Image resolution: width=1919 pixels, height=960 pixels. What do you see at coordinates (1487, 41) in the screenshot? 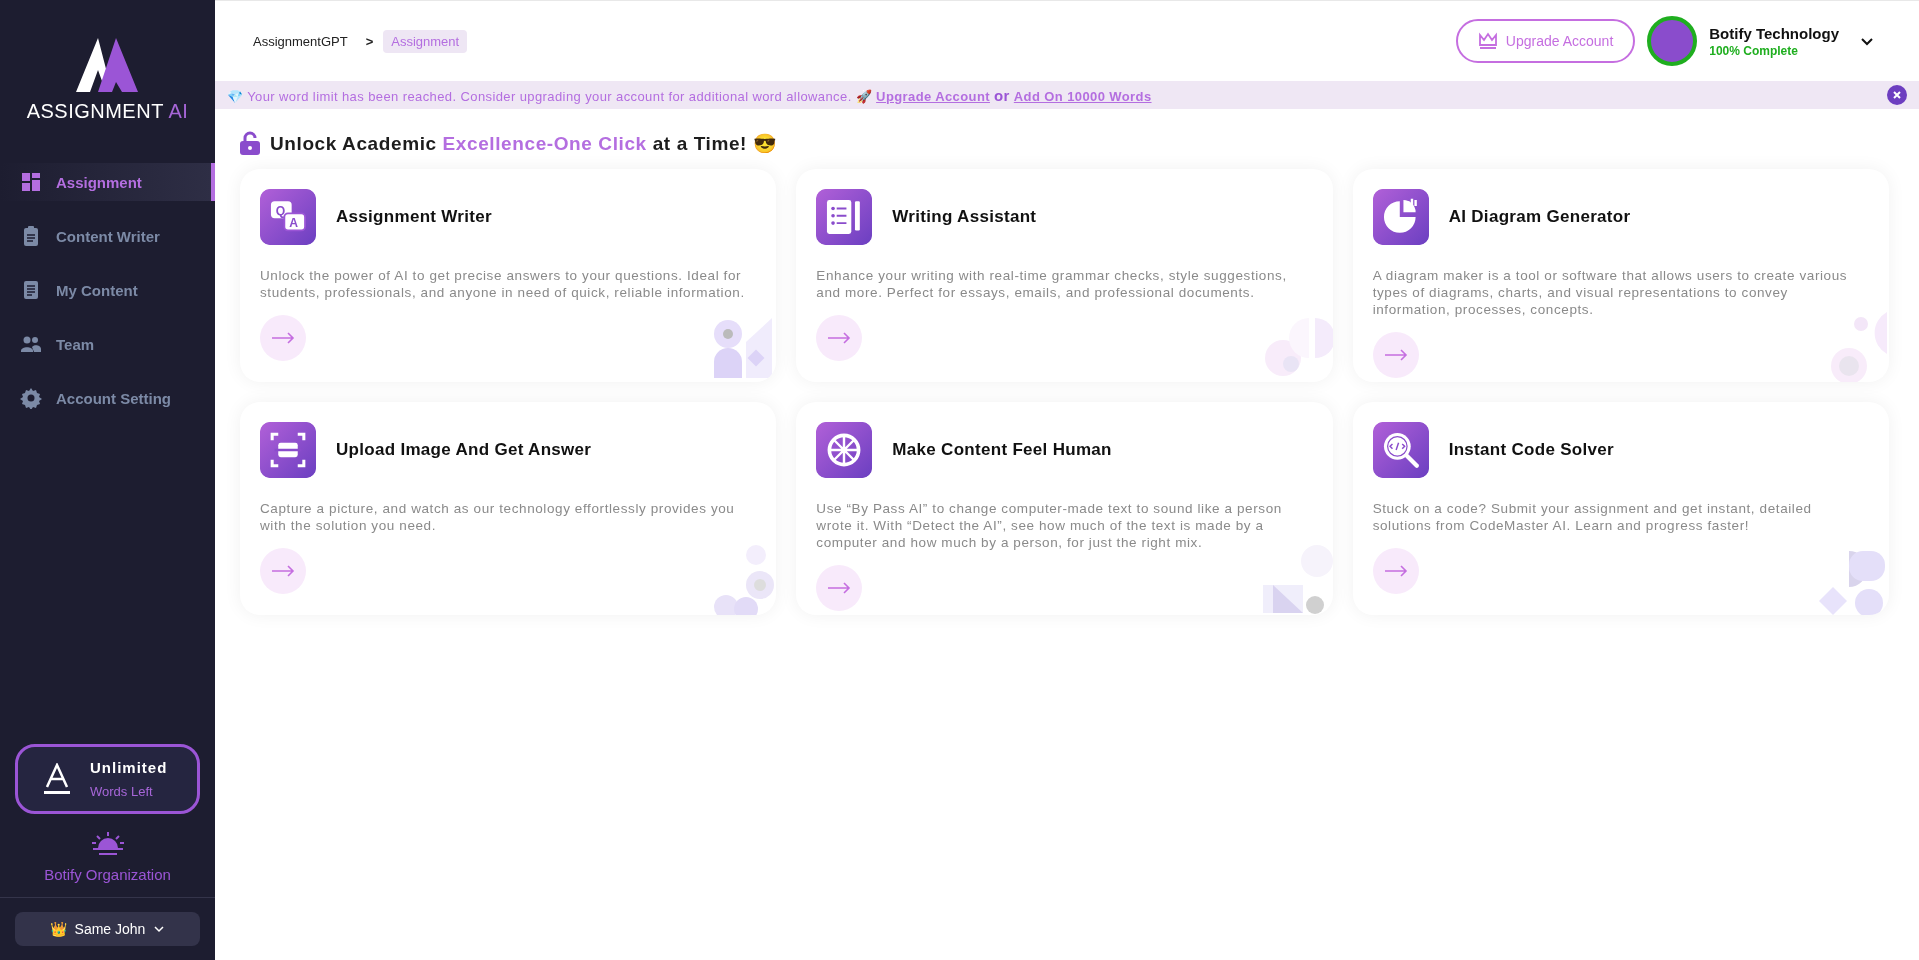
I see `crown-icon` at bounding box center [1487, 41].